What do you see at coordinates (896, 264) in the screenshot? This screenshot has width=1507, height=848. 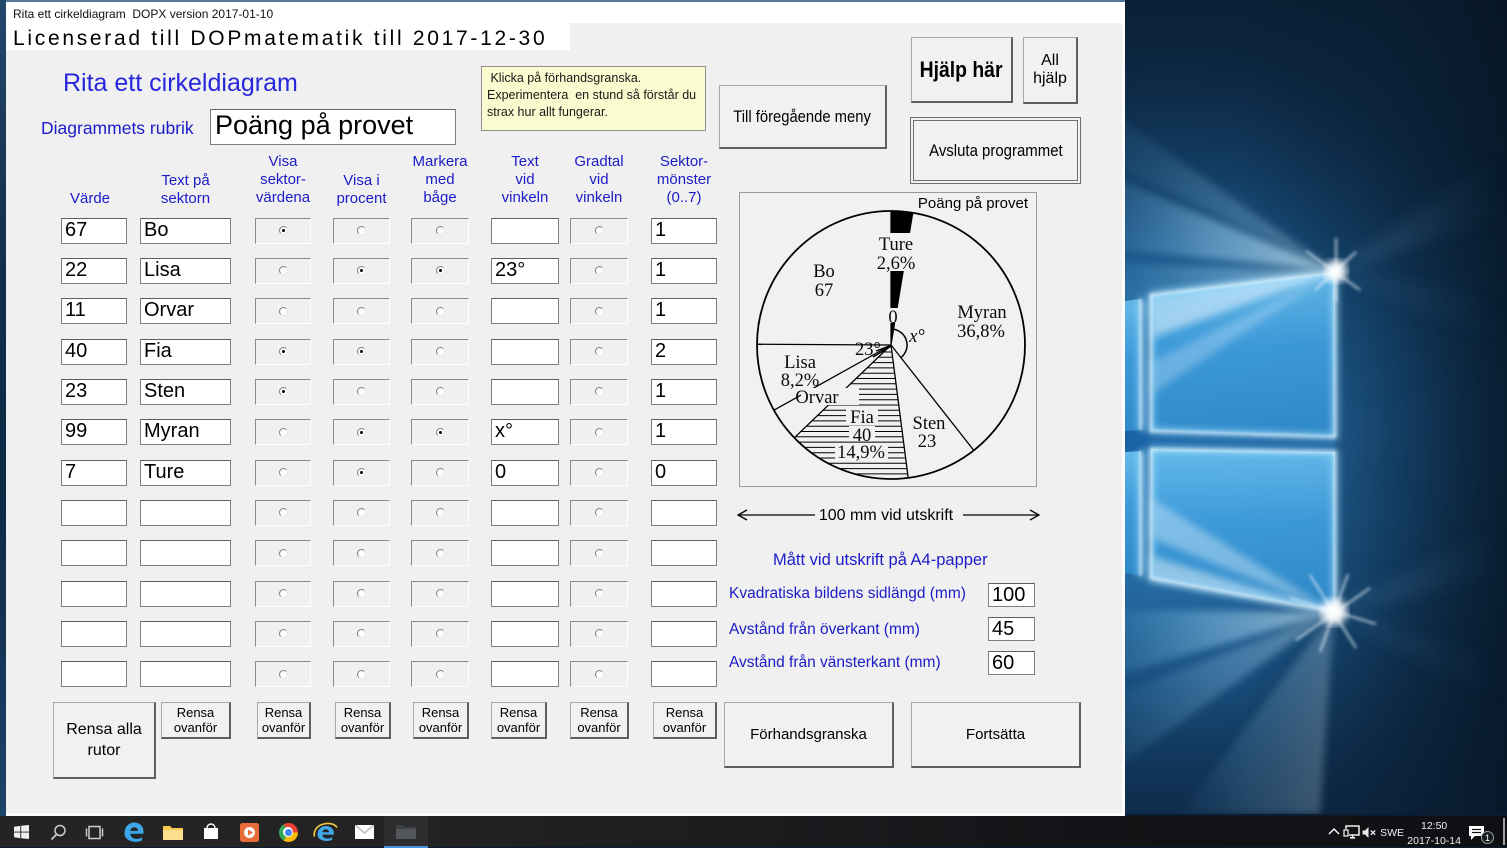 I see `svg-text: 2,6%` at bounding box center [896, 264].